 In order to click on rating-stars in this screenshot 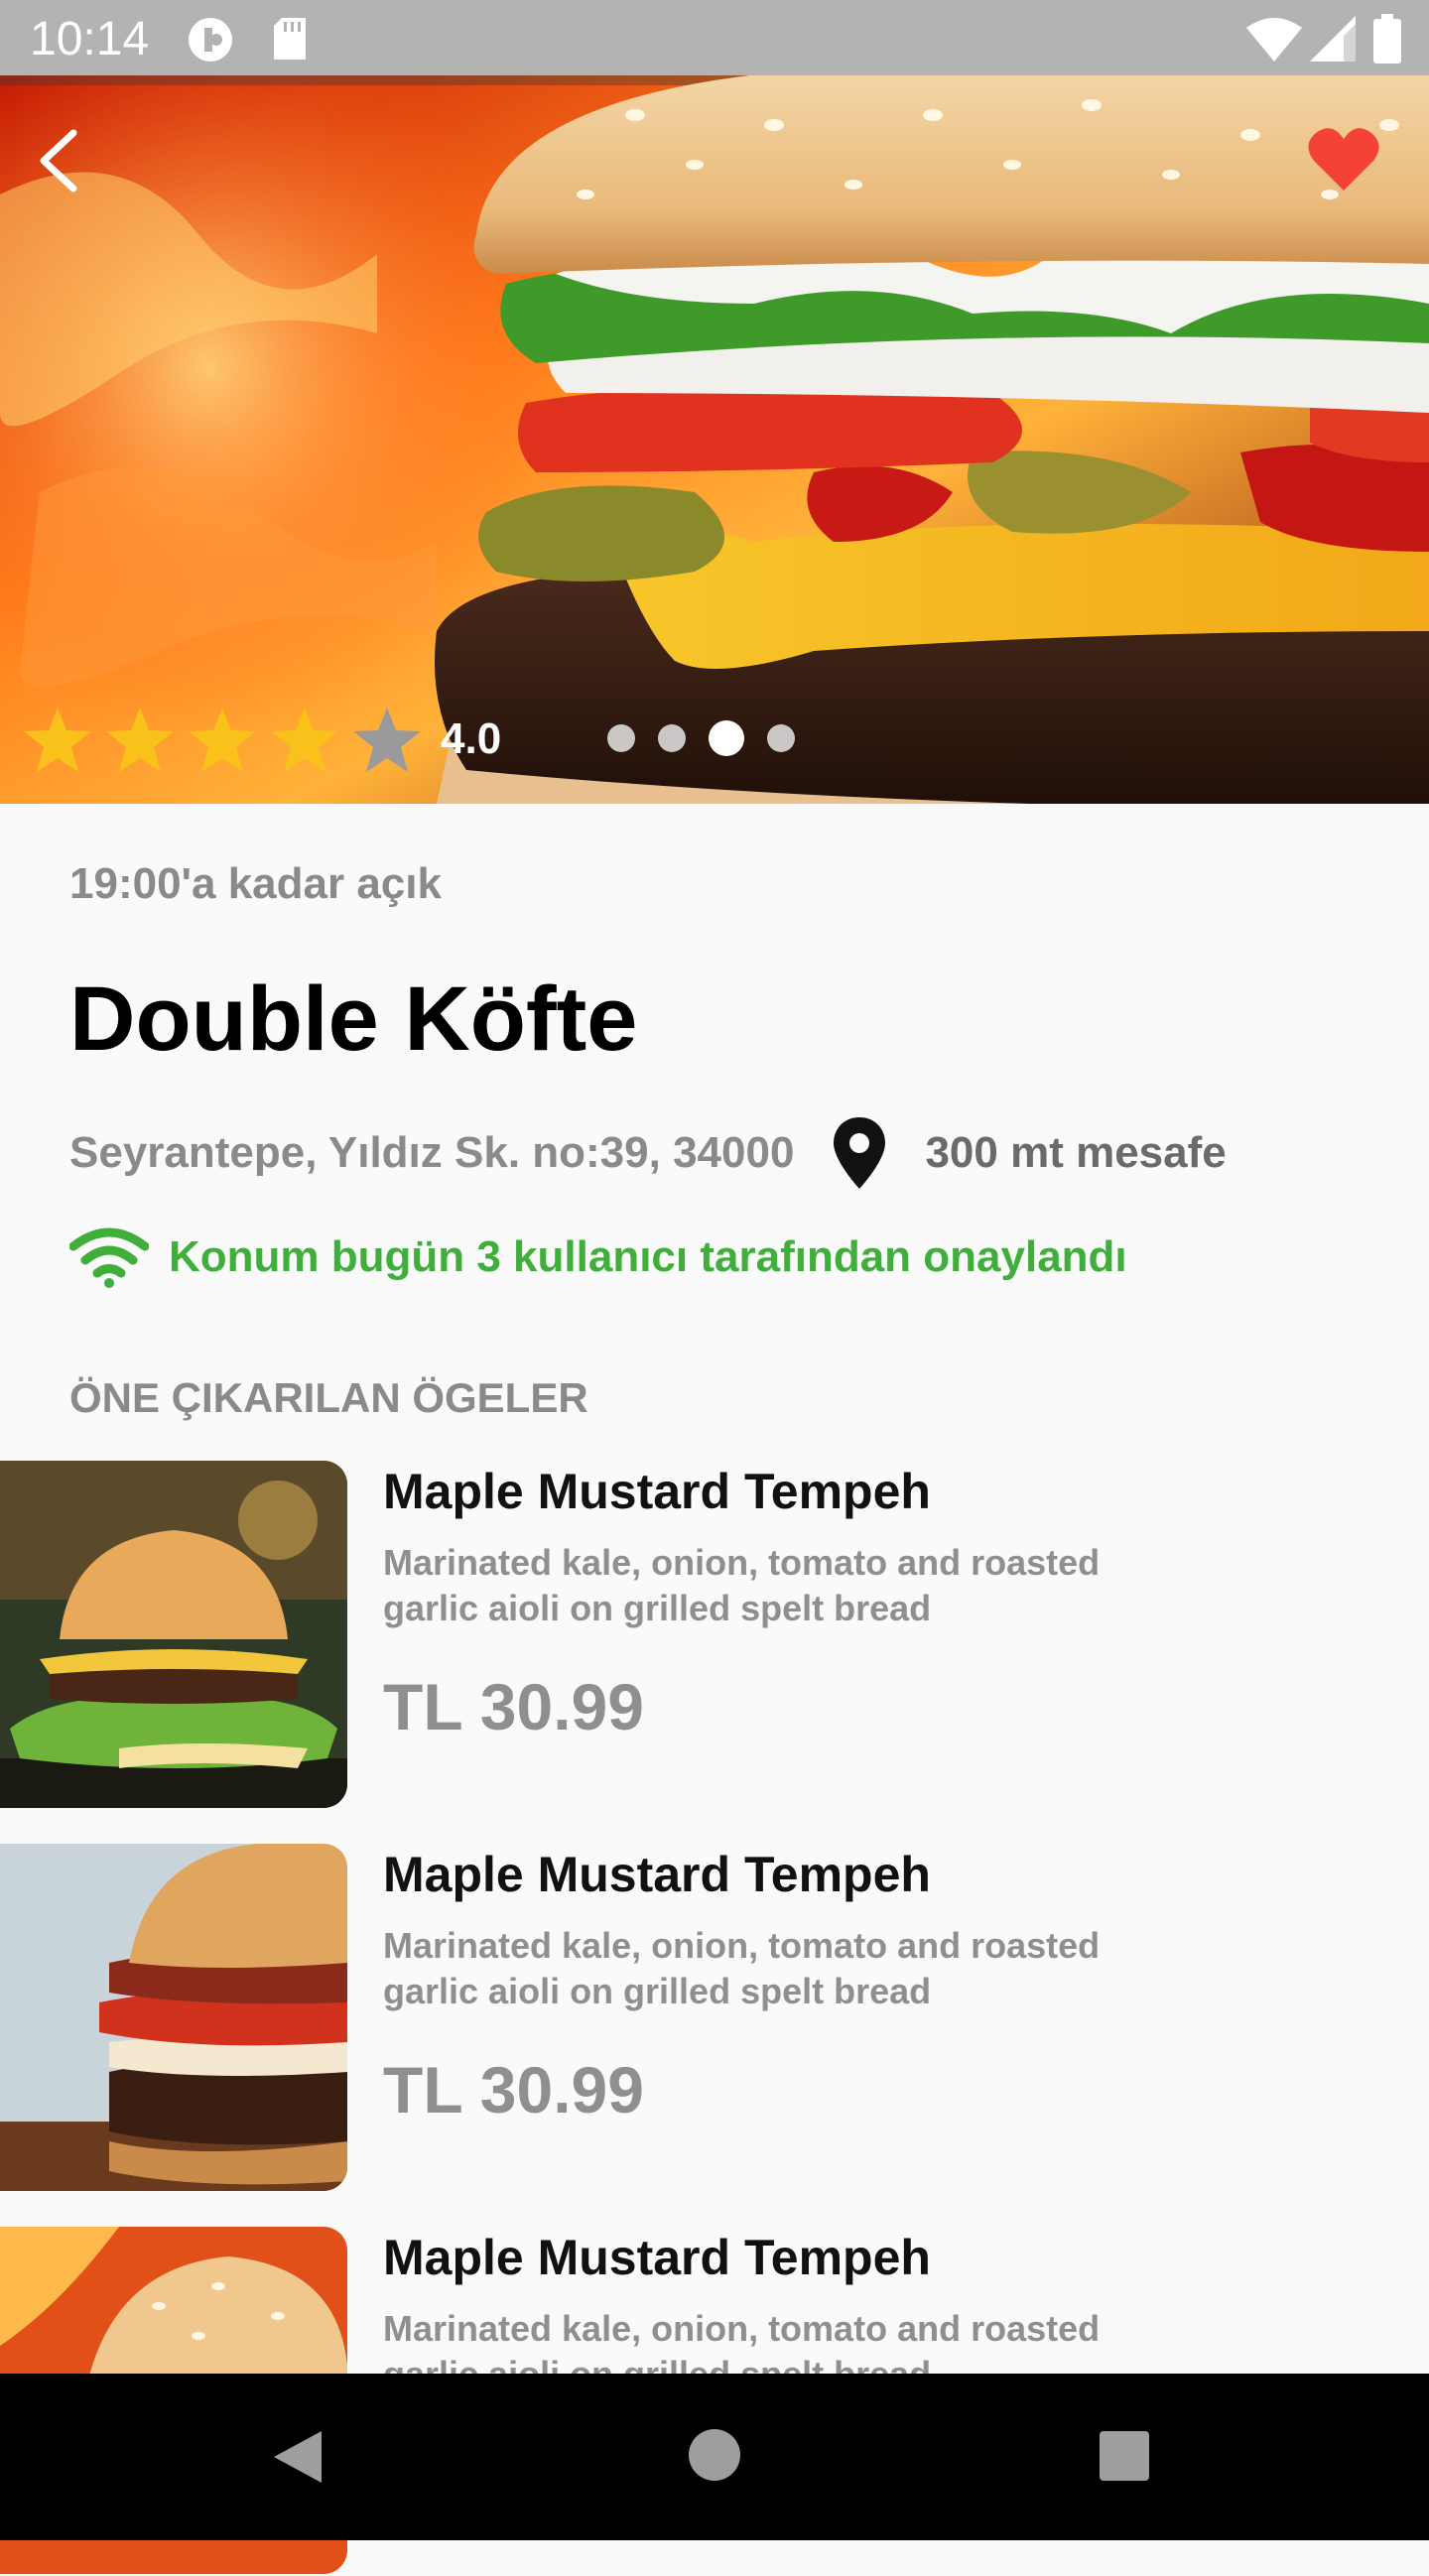, I will do `click(228, 741)`.